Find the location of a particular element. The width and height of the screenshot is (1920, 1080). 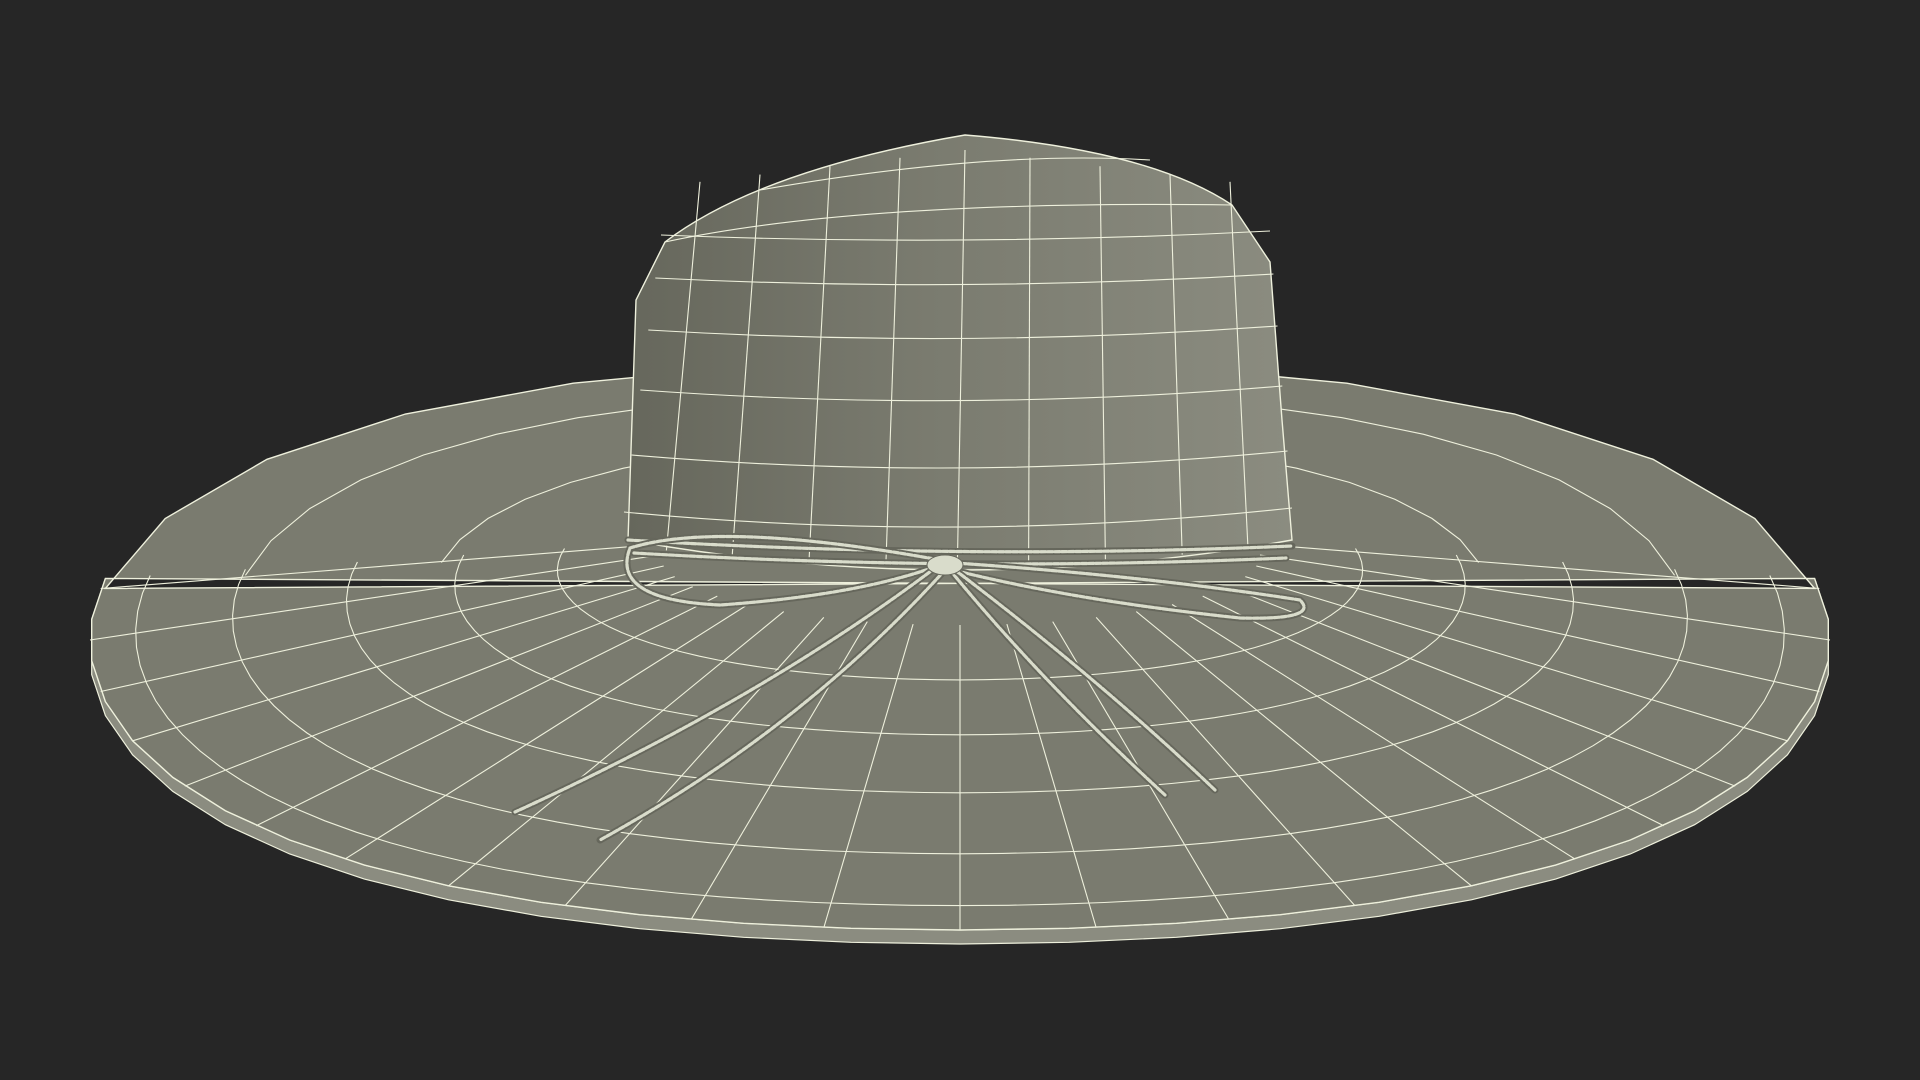

crown is located at coordinates (958, 352).